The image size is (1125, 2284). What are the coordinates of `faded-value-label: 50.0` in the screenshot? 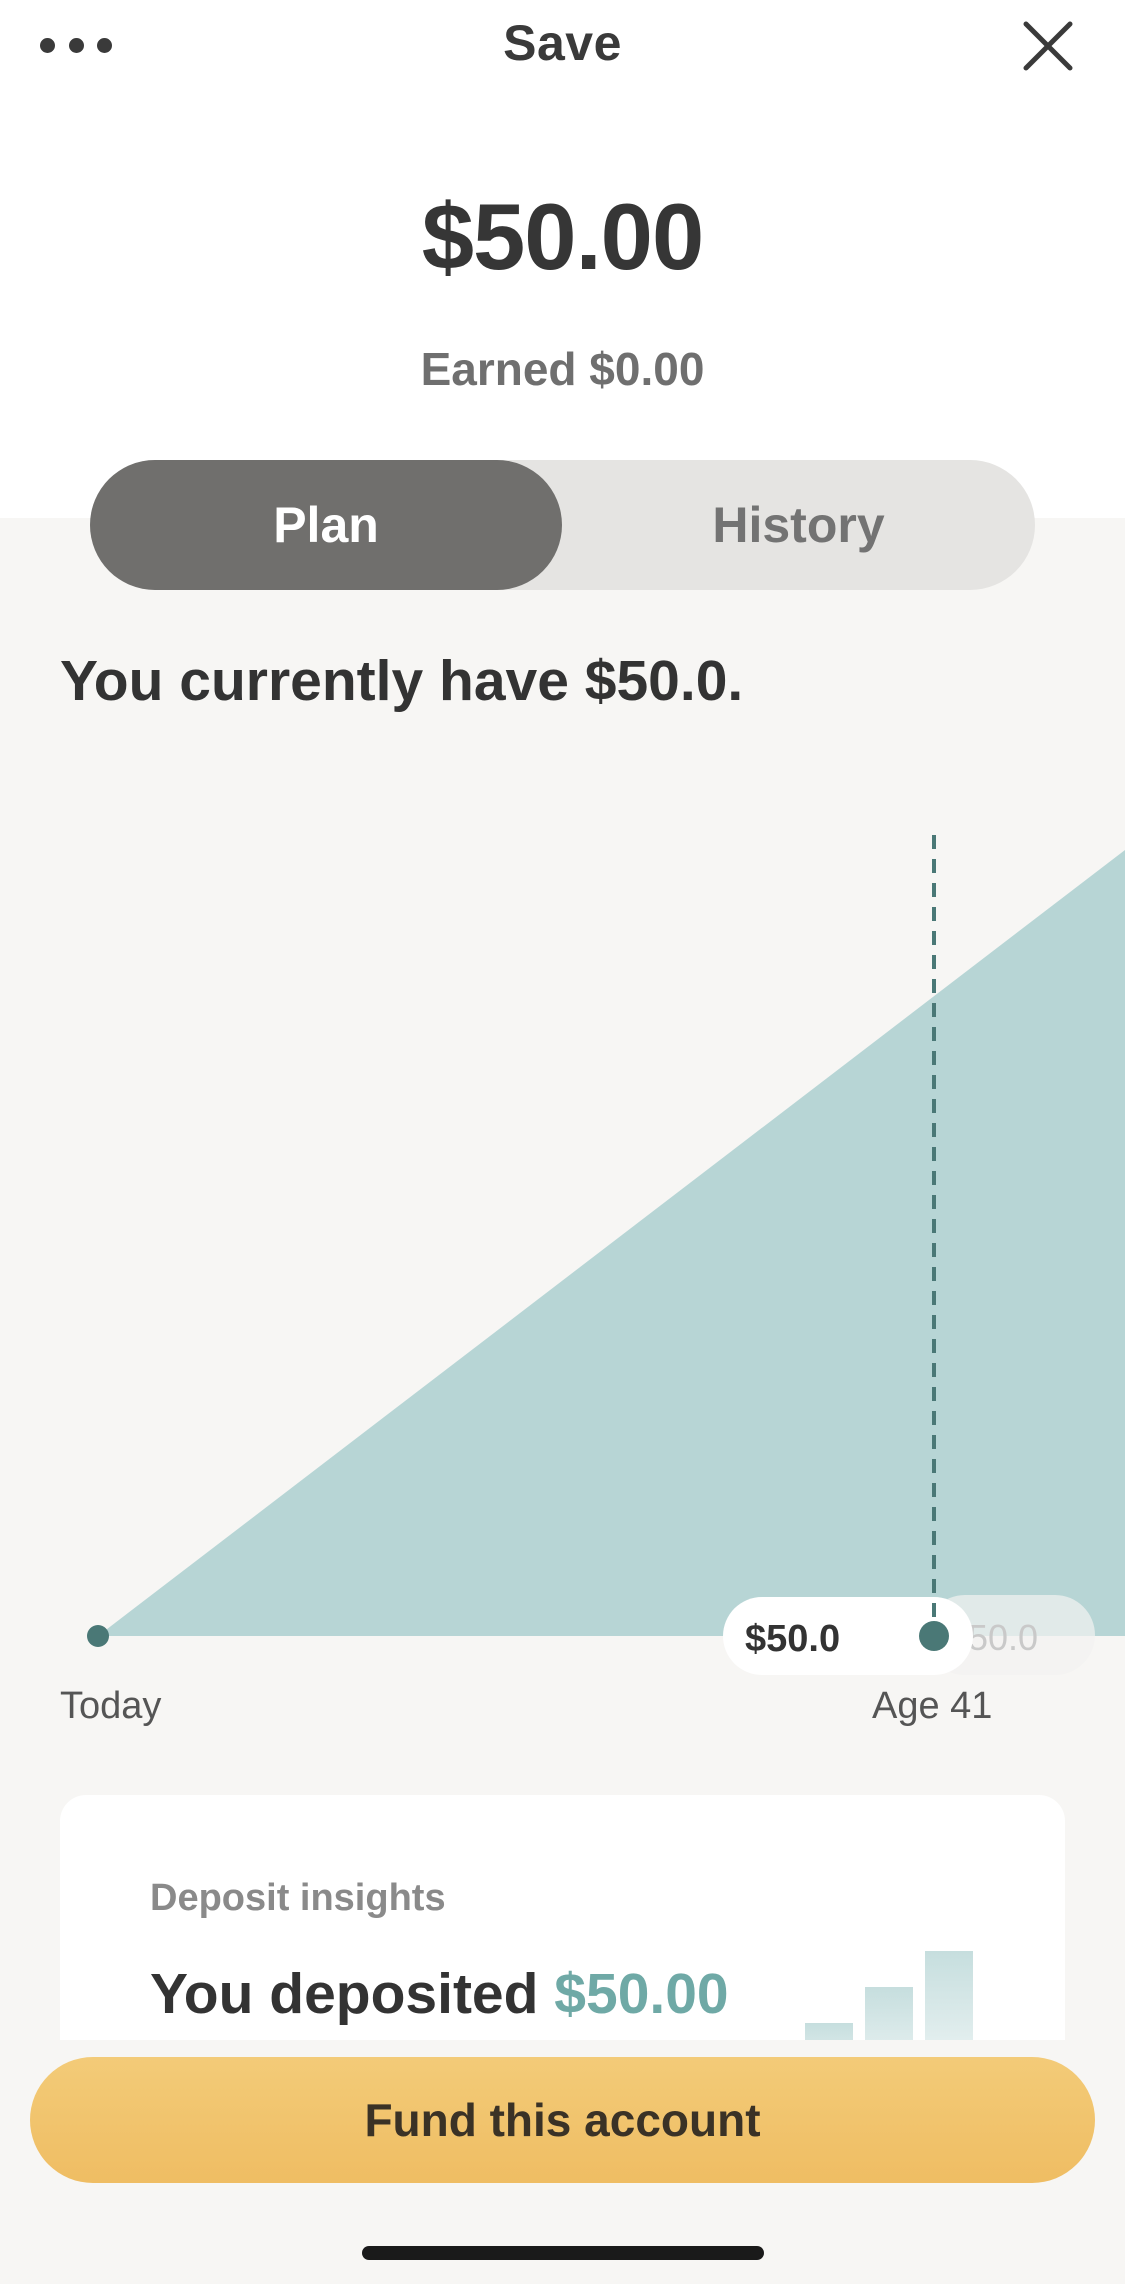 It's located at (1003, 1637).